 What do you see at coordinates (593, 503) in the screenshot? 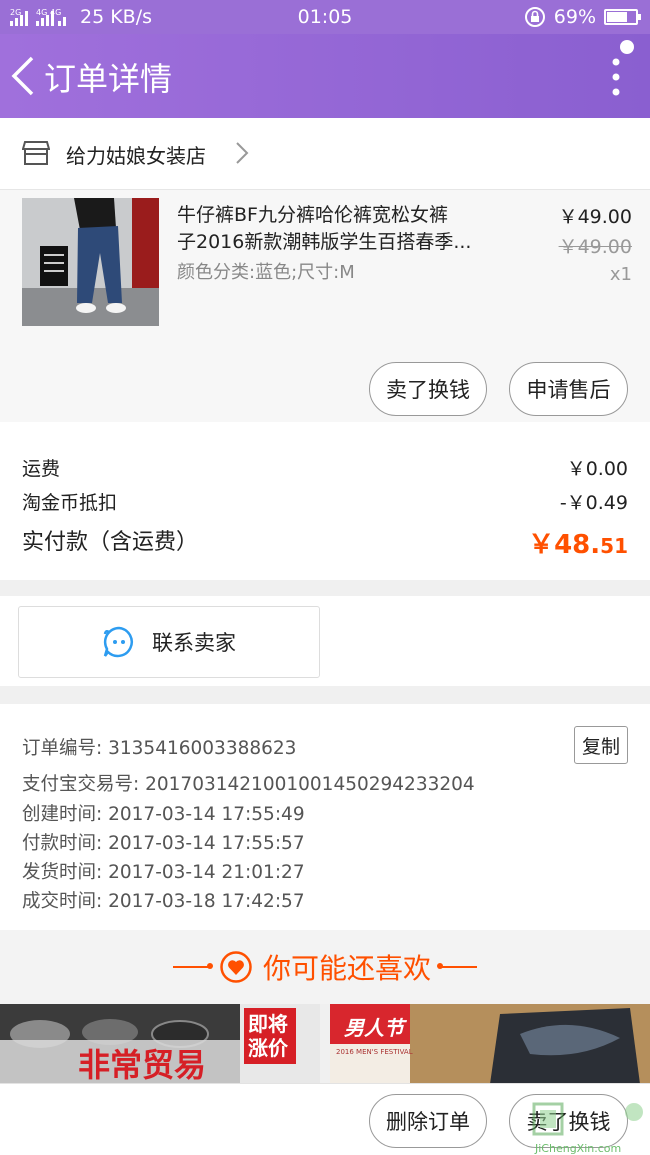
I see `coin-value: -￥0.49` at bounding box center [593, 503].